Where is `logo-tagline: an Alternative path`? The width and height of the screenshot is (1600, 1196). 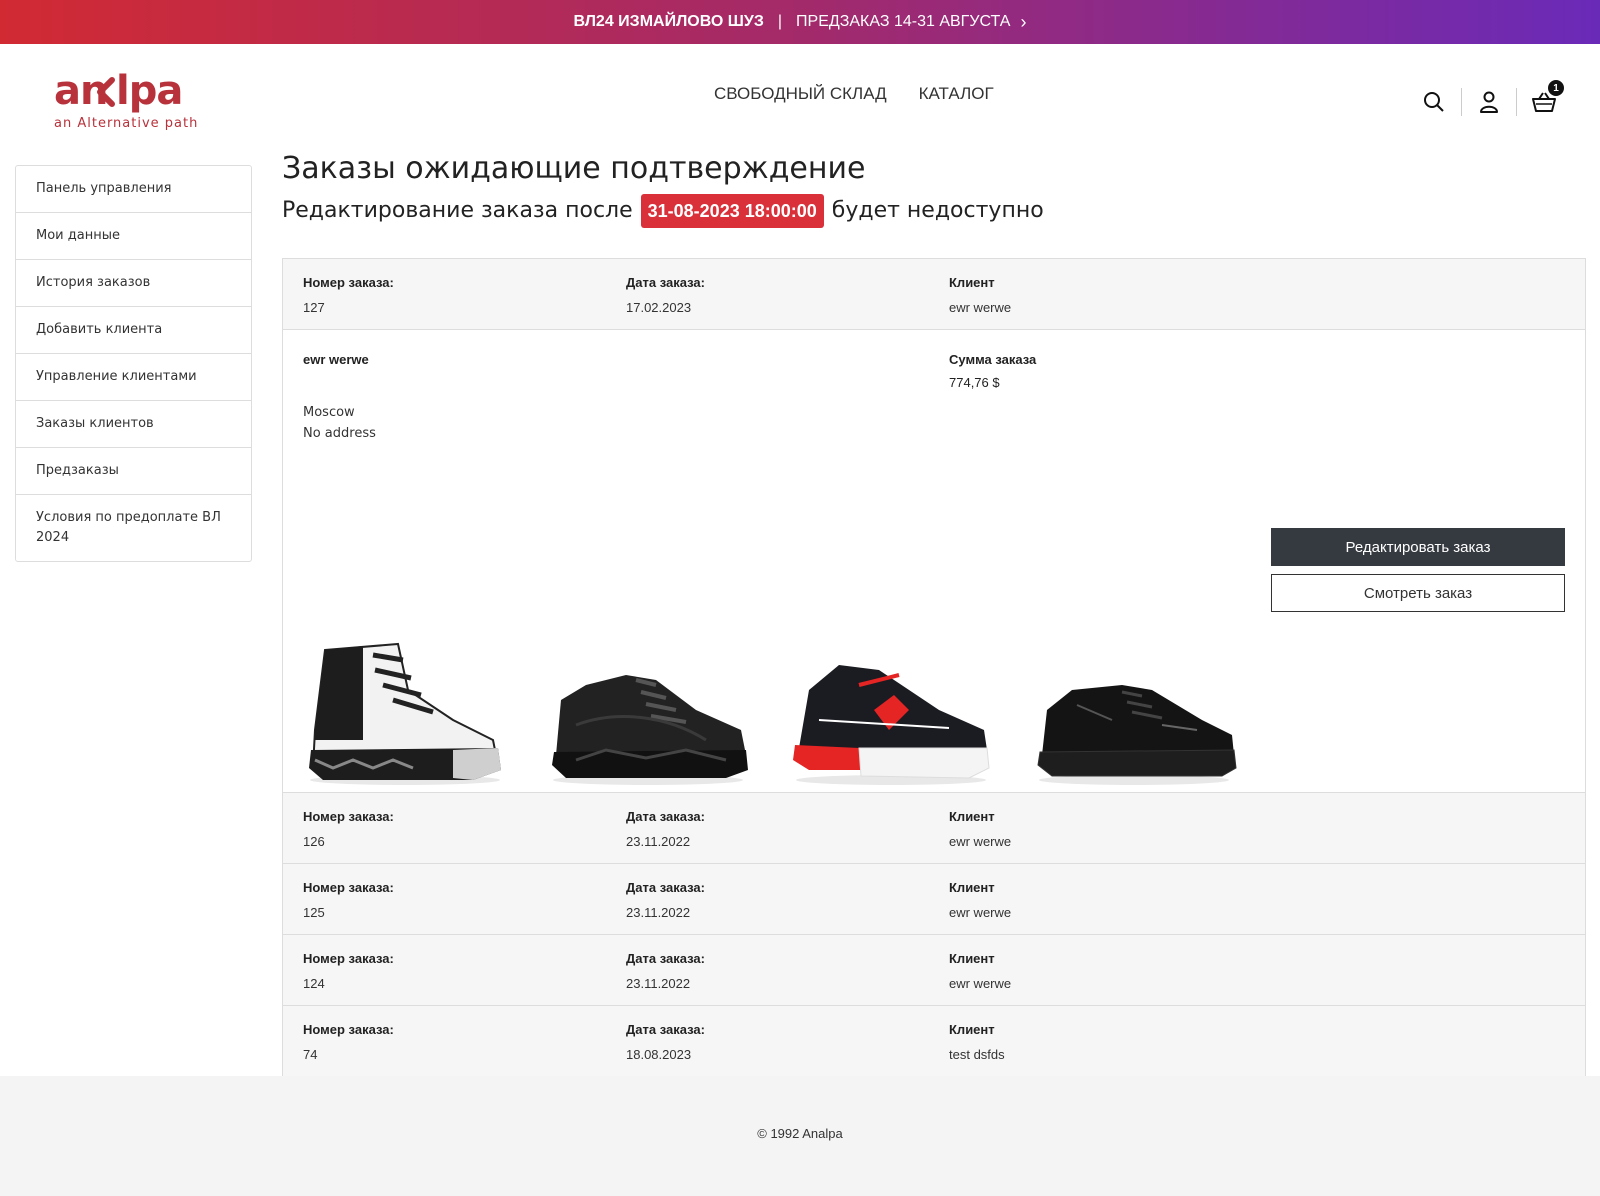 logo-tagline: an Alternative path is located at coordinates (126, 123).